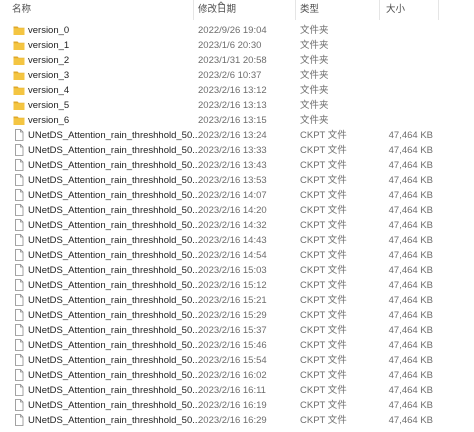 The height and width of the screenshot is (432, 474). I want to click on folder-row: version_4 2023/2/16 13:12 文件夹, so click(237, 90).